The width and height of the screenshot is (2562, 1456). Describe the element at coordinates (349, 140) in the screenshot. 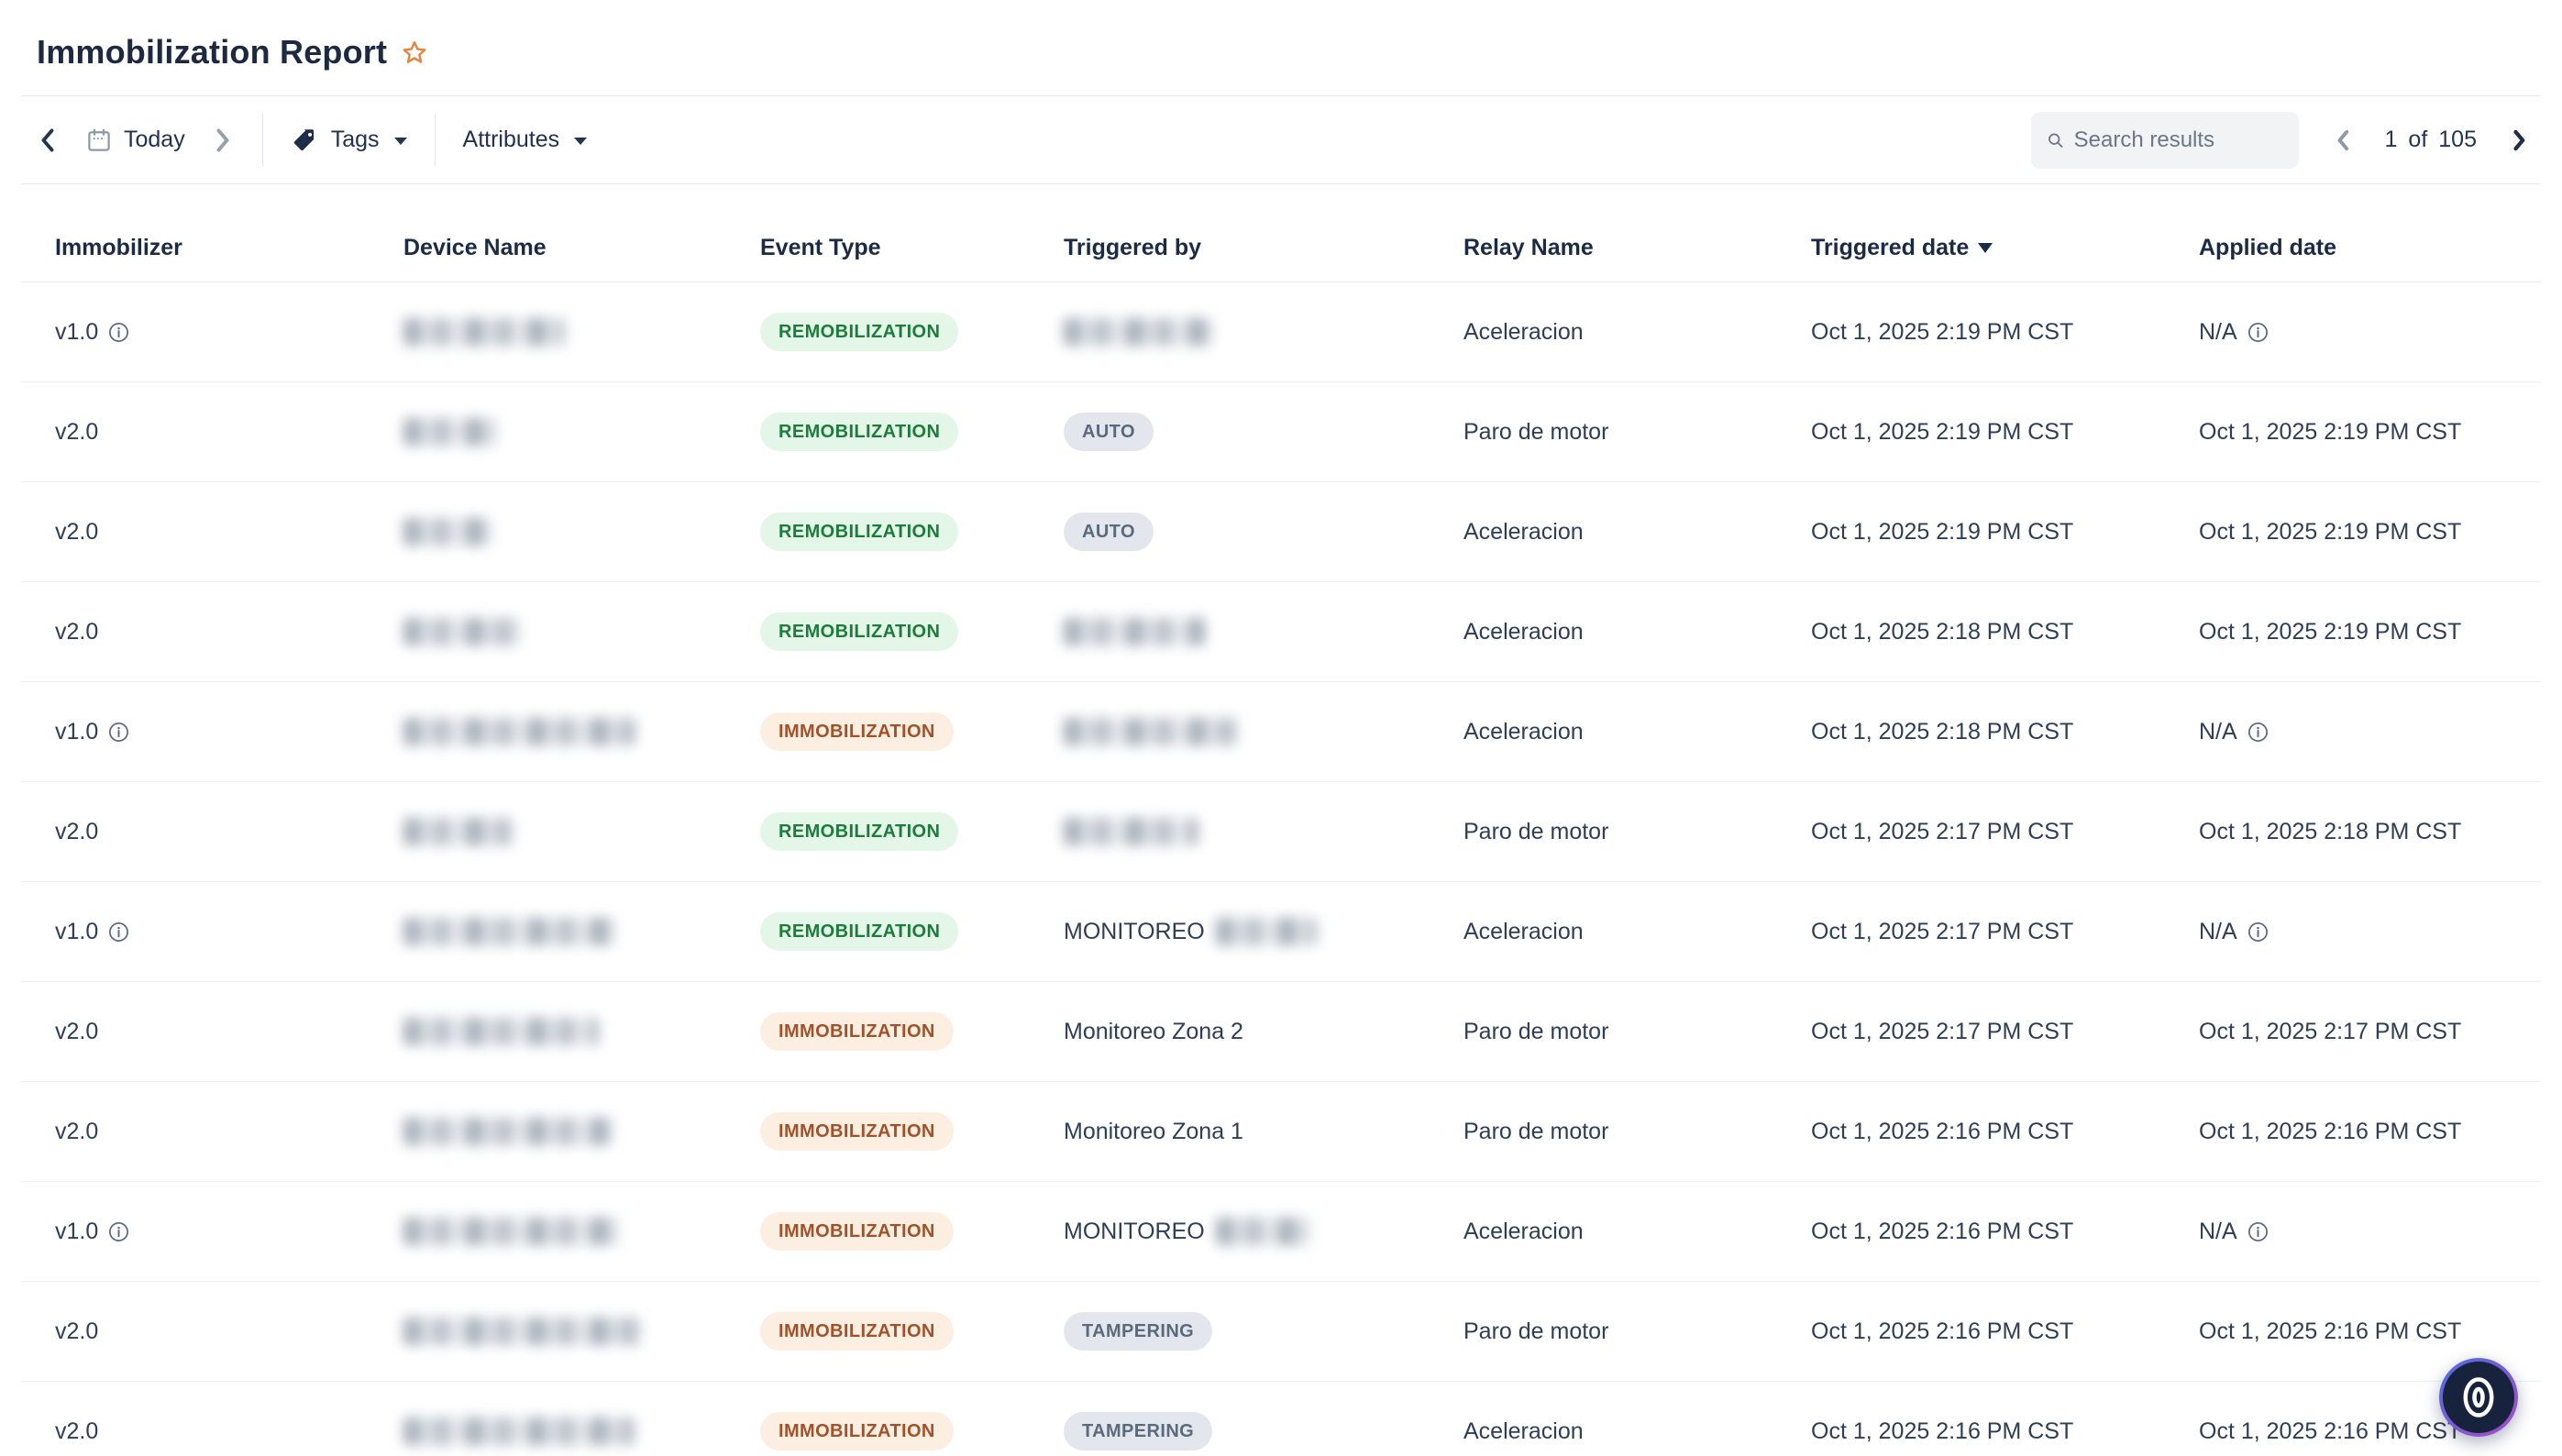

I see `tags-dropdown-button: Tags` at that location.